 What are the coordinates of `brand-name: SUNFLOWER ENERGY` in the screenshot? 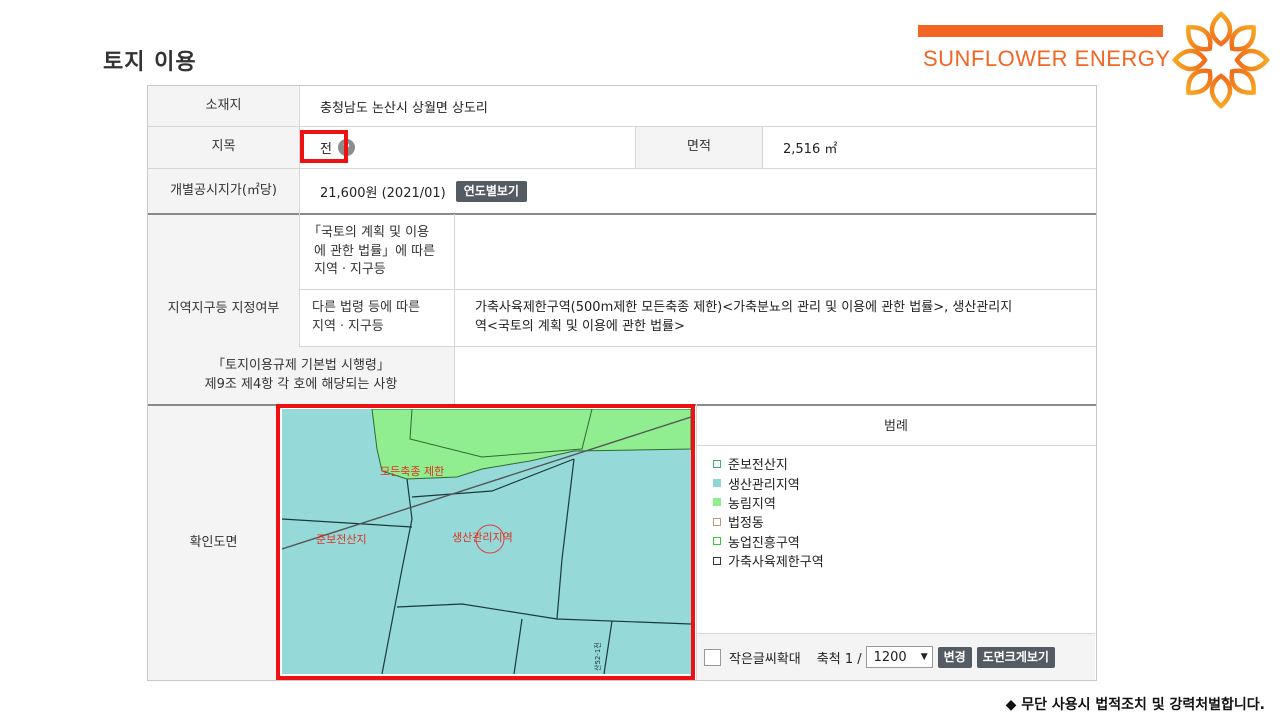 It's located at (1047, 58).